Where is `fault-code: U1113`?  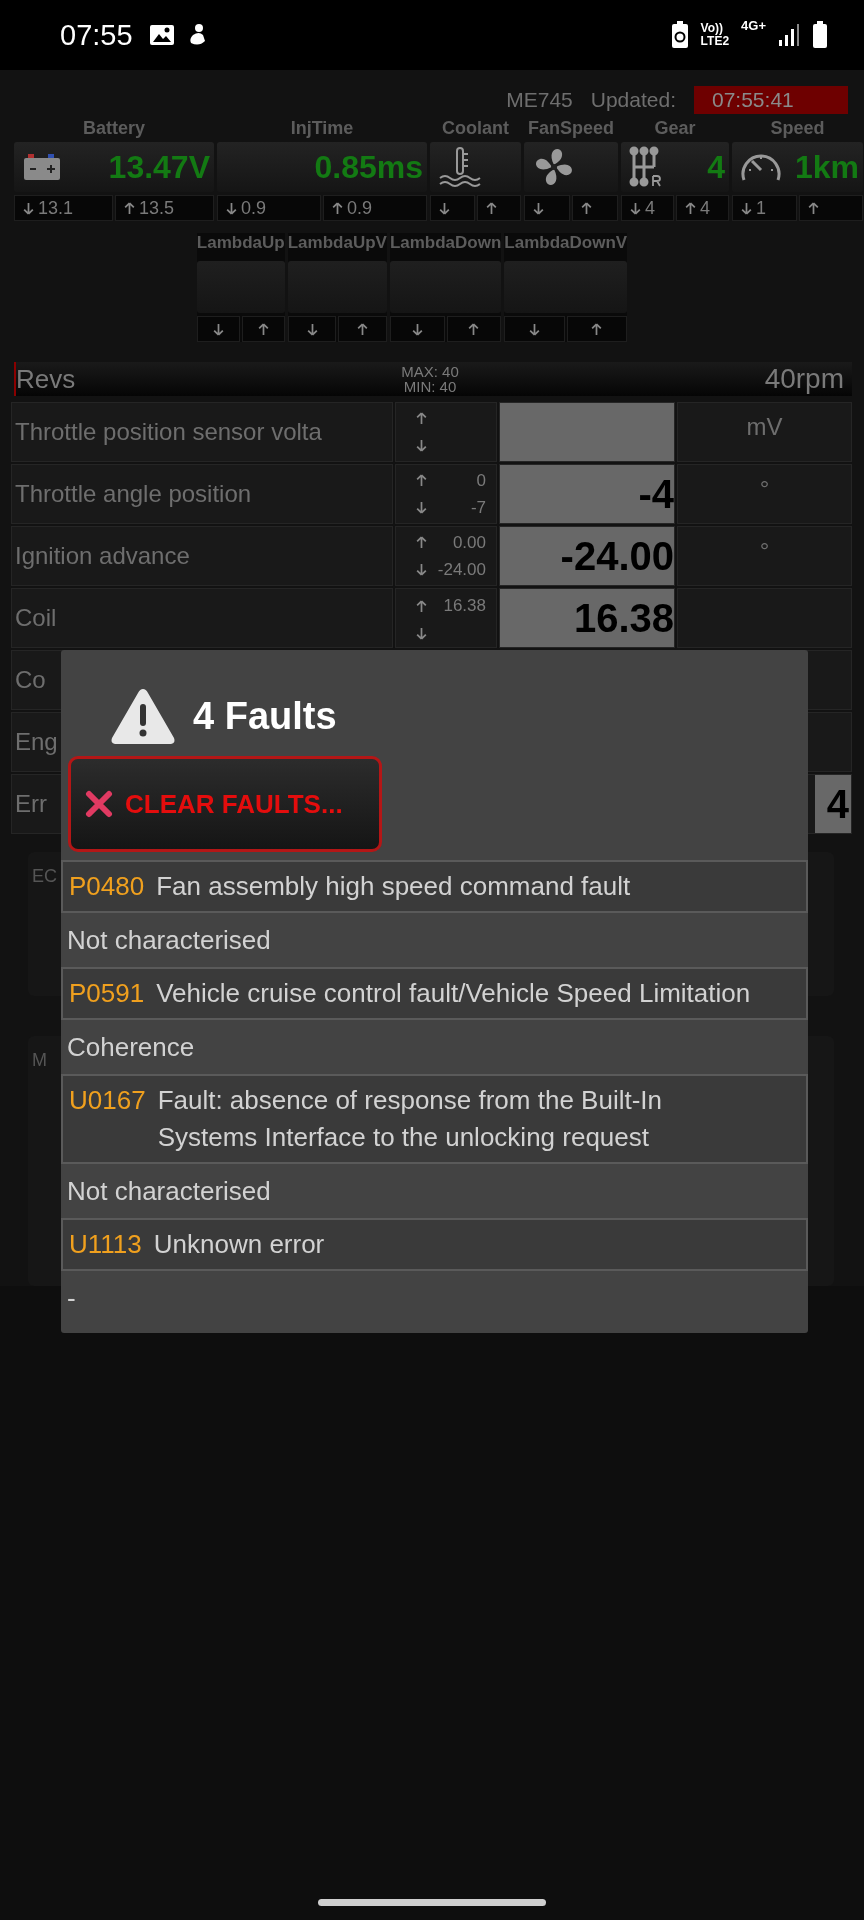 fault-code: U1113 is located at coordinates (105, 1244).